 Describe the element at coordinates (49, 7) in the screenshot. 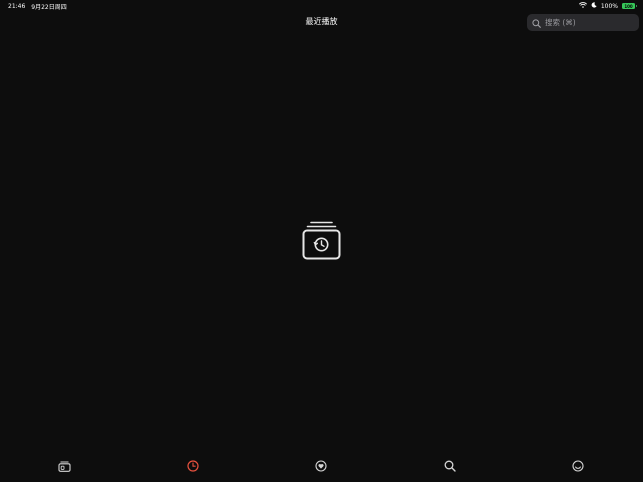

I see `status-date: 9月22日周四` at that location.